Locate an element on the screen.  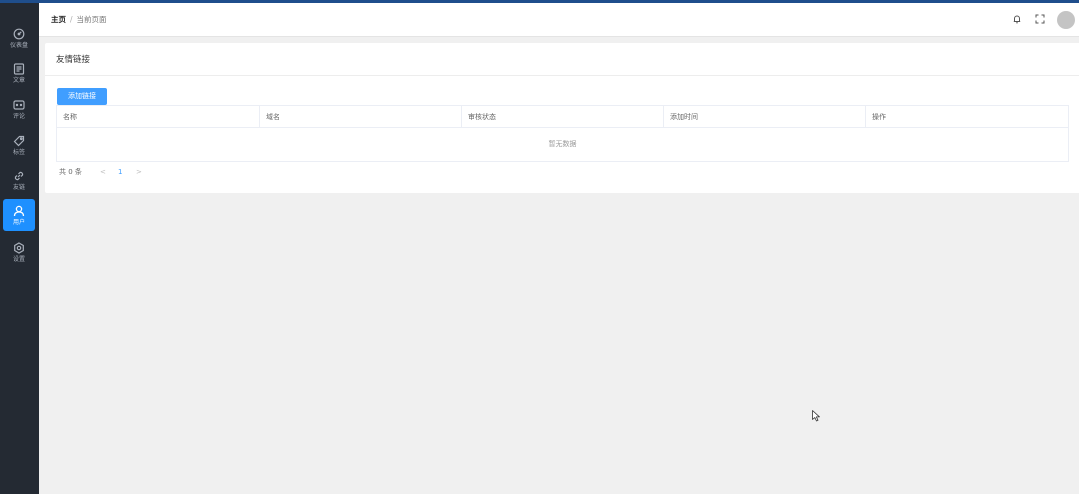
sidebar-item-settings: 设置 is located at coordinates (19, 252).